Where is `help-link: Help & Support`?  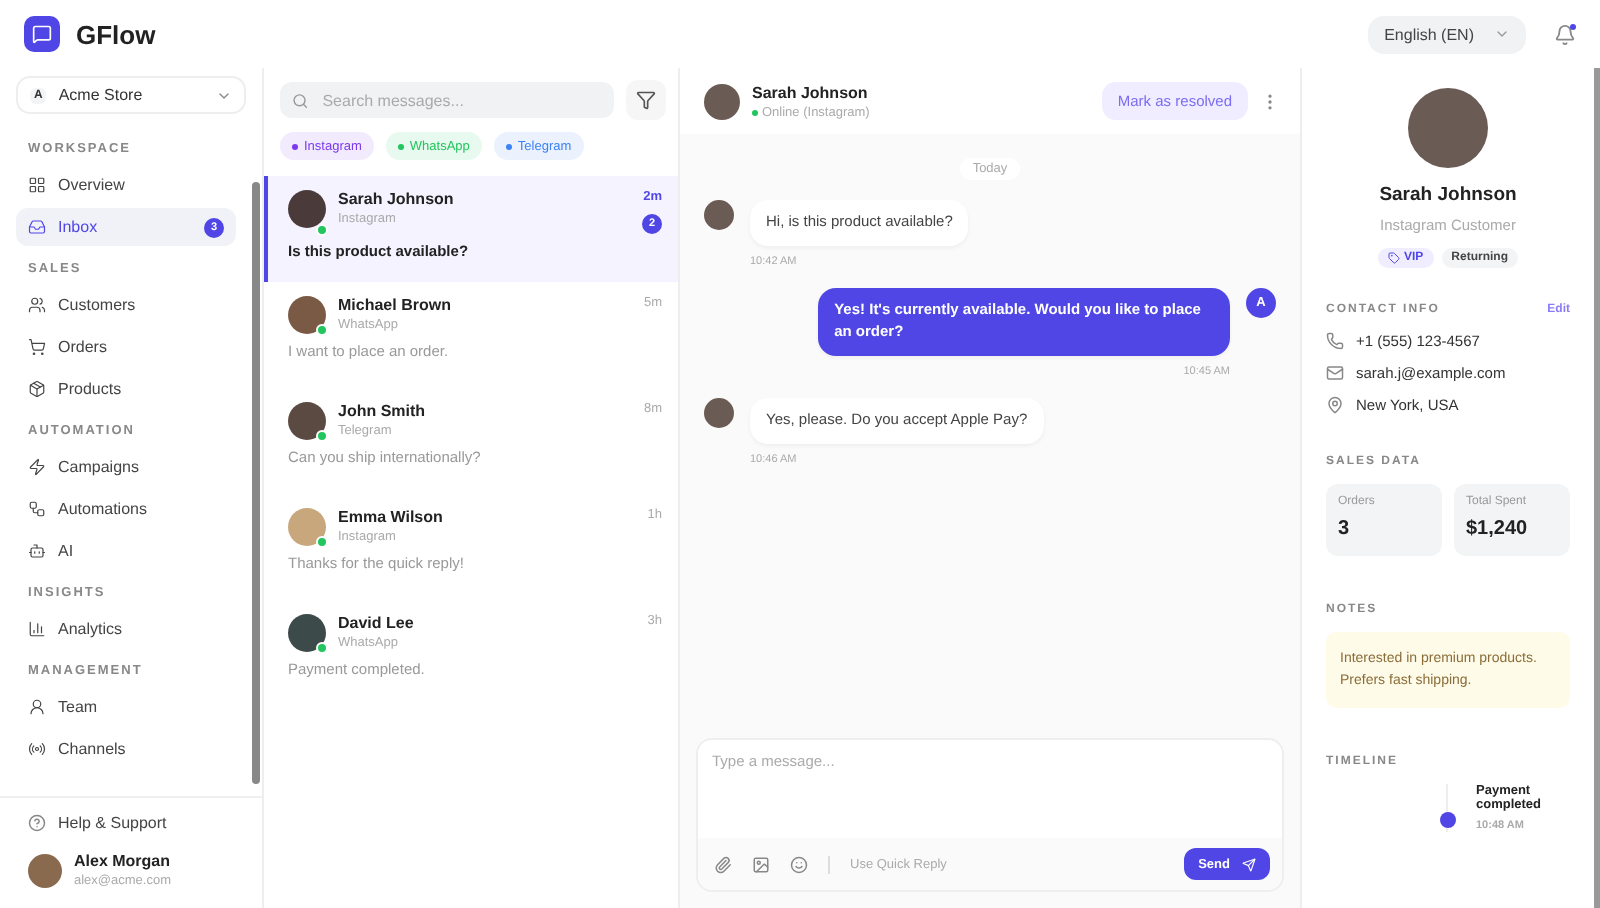
help-link: Help & Support is located at coordinates (131, 823).